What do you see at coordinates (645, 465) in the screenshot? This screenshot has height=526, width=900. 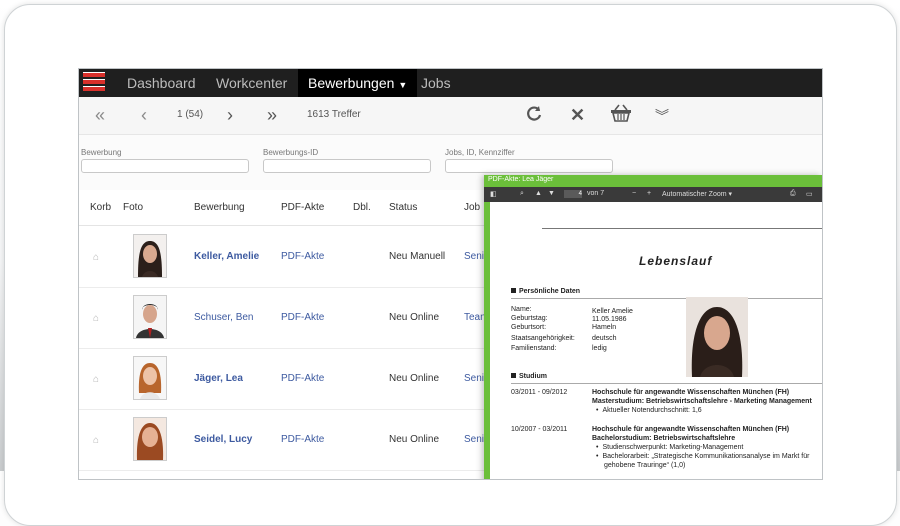 I see `study-bullet-continued: gehobene Trauringe“ (1,0)` at bounding box center [645, 465].